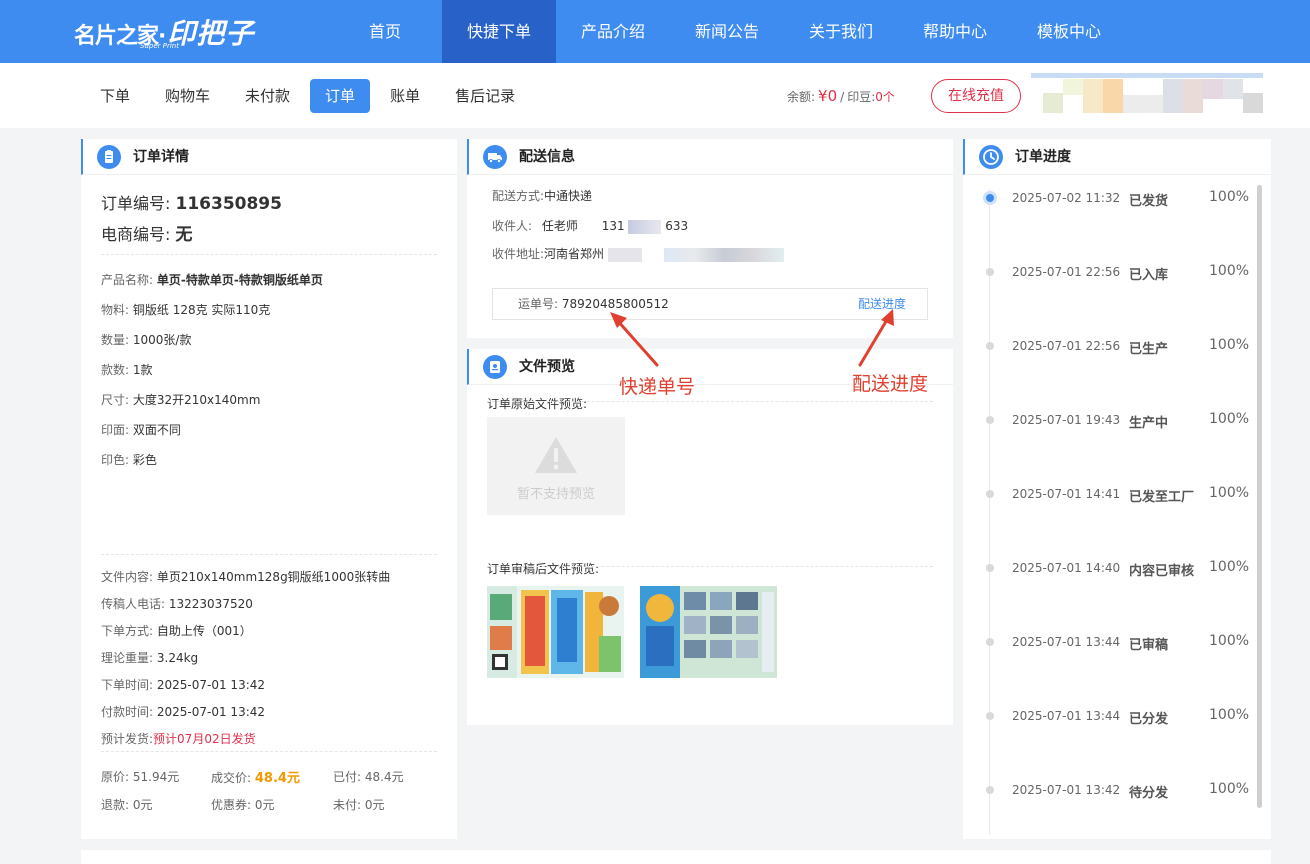 Image resolution: width=1310 pixels, height=864 pixels. What do you see at coordinates (1149, 645) in the screenshot?
I see `progress-status: 已审稿` at bounding box center [1149, 645].